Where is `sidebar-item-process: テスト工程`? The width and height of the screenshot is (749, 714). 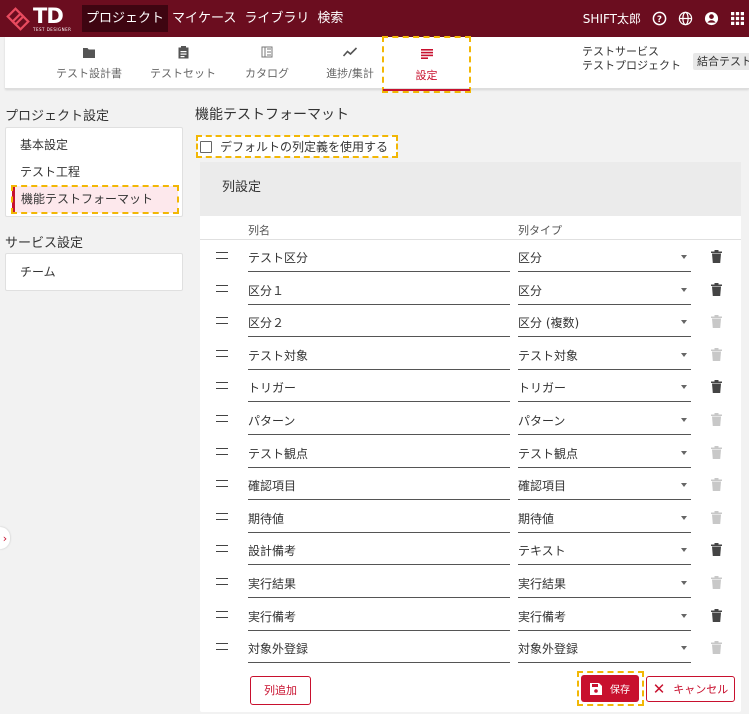
sidebar-item-process: テスト工程 is located at coordinates (94, 172).